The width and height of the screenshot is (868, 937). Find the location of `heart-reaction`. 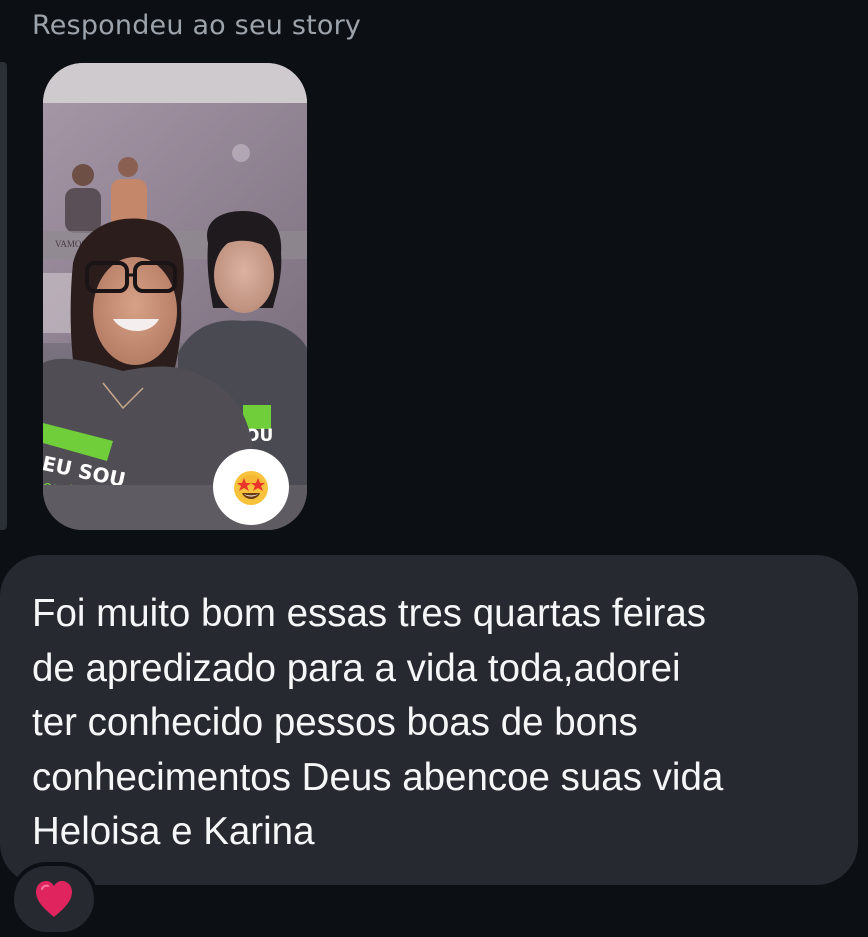

heart-reaction is located at coordinates (54, 899).